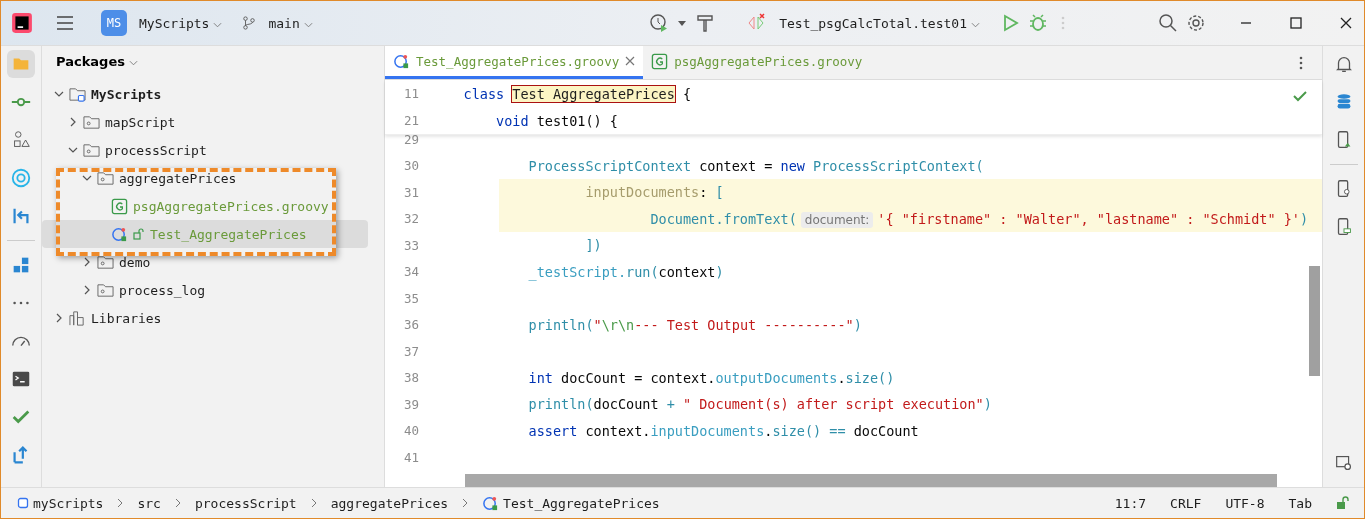 This screenshot has width=1365, height=519. Describe the element at coordinates (60, 503) in the screenshot. I see `breadcrumb: myScripts` at that location.